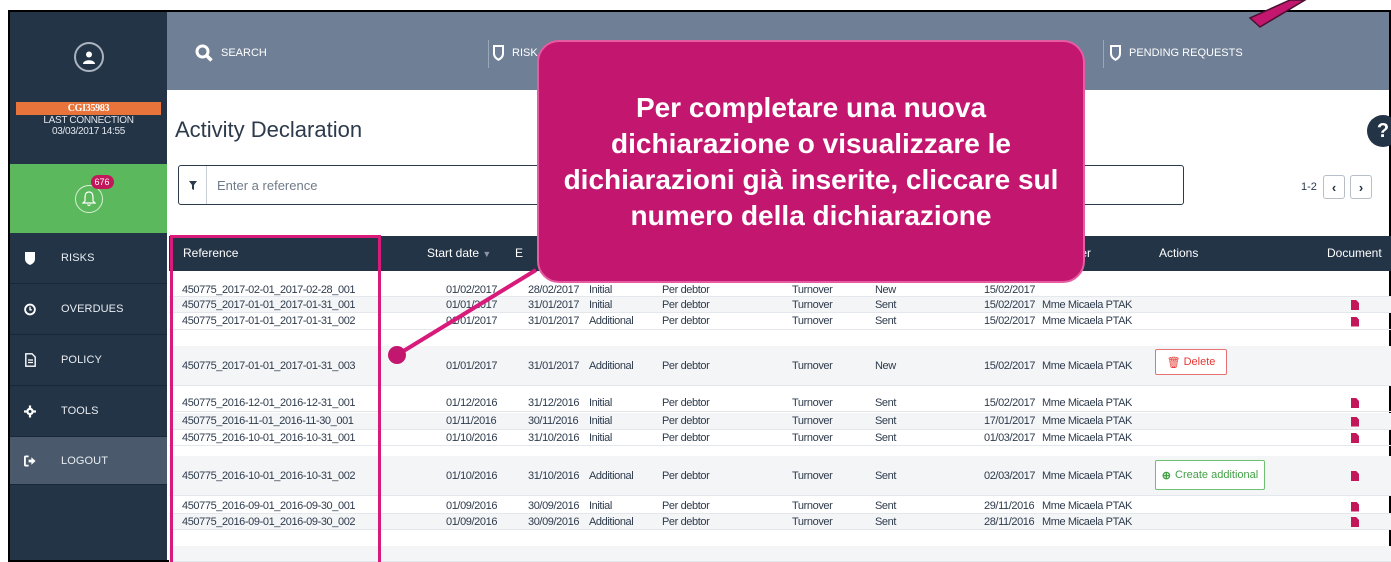  I want to click on last-connection-date: 03/03/2017 14:55, so click(88, 131).